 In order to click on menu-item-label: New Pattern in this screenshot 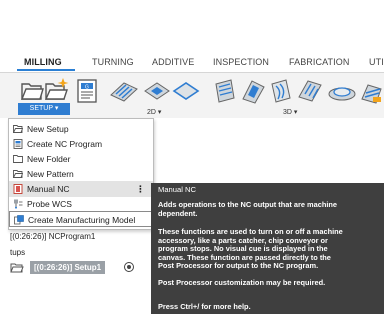, I will do `click(50, 174)`.